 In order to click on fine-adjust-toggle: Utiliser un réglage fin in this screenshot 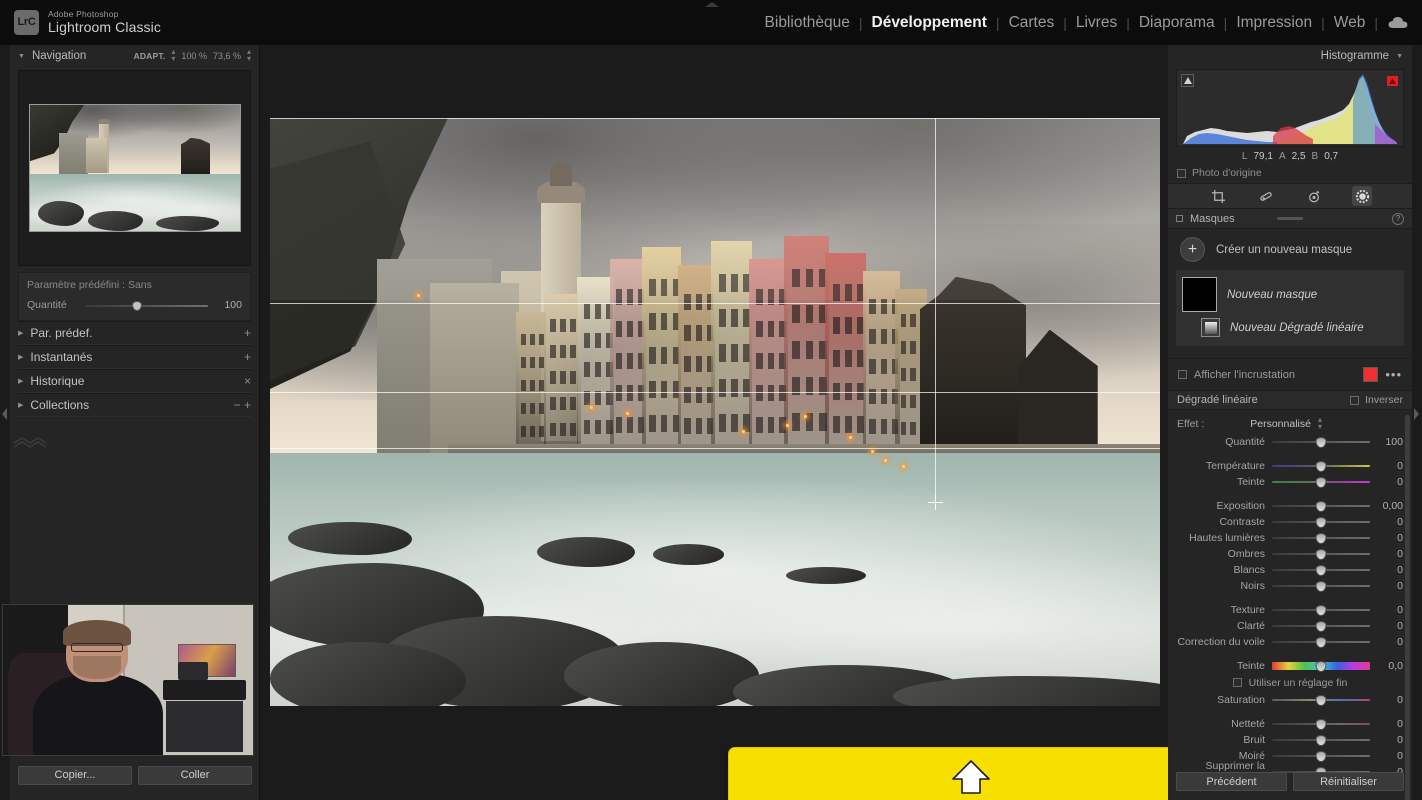, I will do `click(1290, 683)`.